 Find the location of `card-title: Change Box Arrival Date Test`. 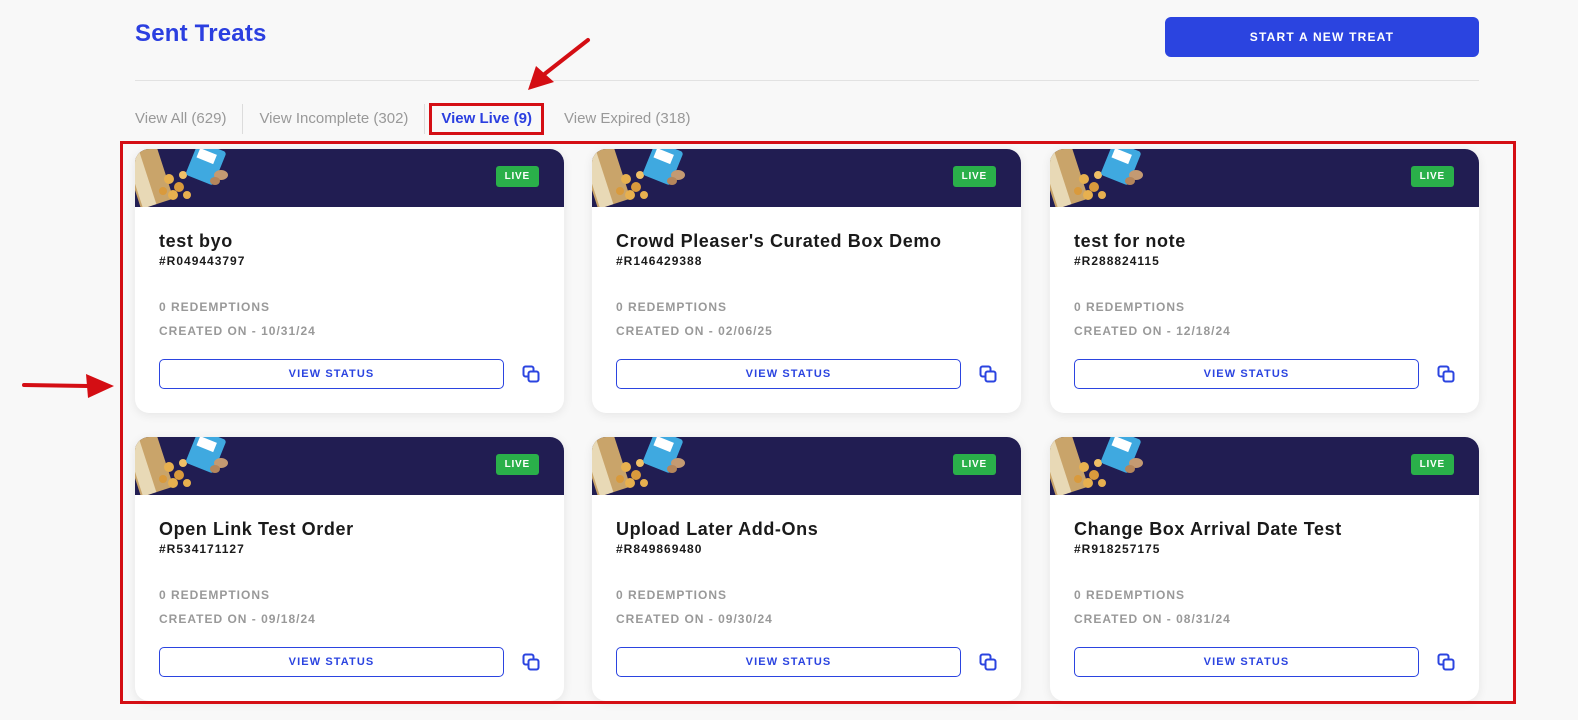

card-title: Change Box Arrival Date Test is located at coordinates (1208, 529).